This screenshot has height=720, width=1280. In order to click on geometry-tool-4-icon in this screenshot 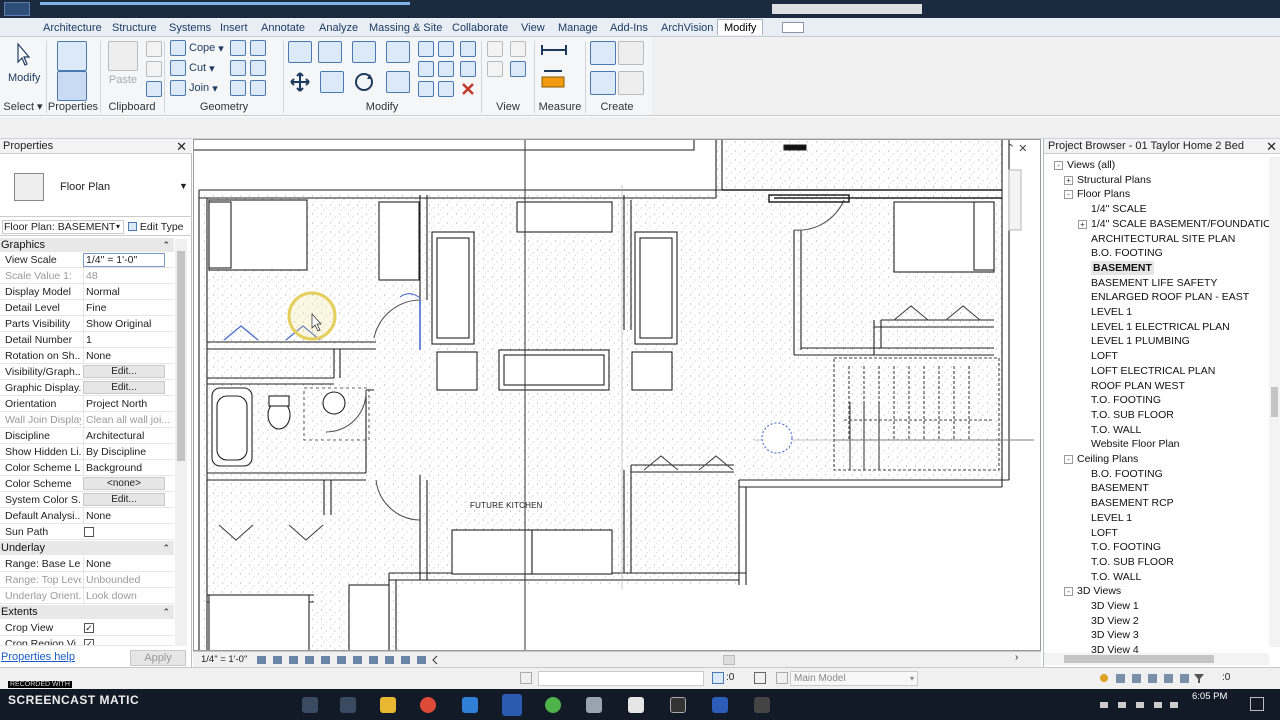, I will do `click(258, 69)`.